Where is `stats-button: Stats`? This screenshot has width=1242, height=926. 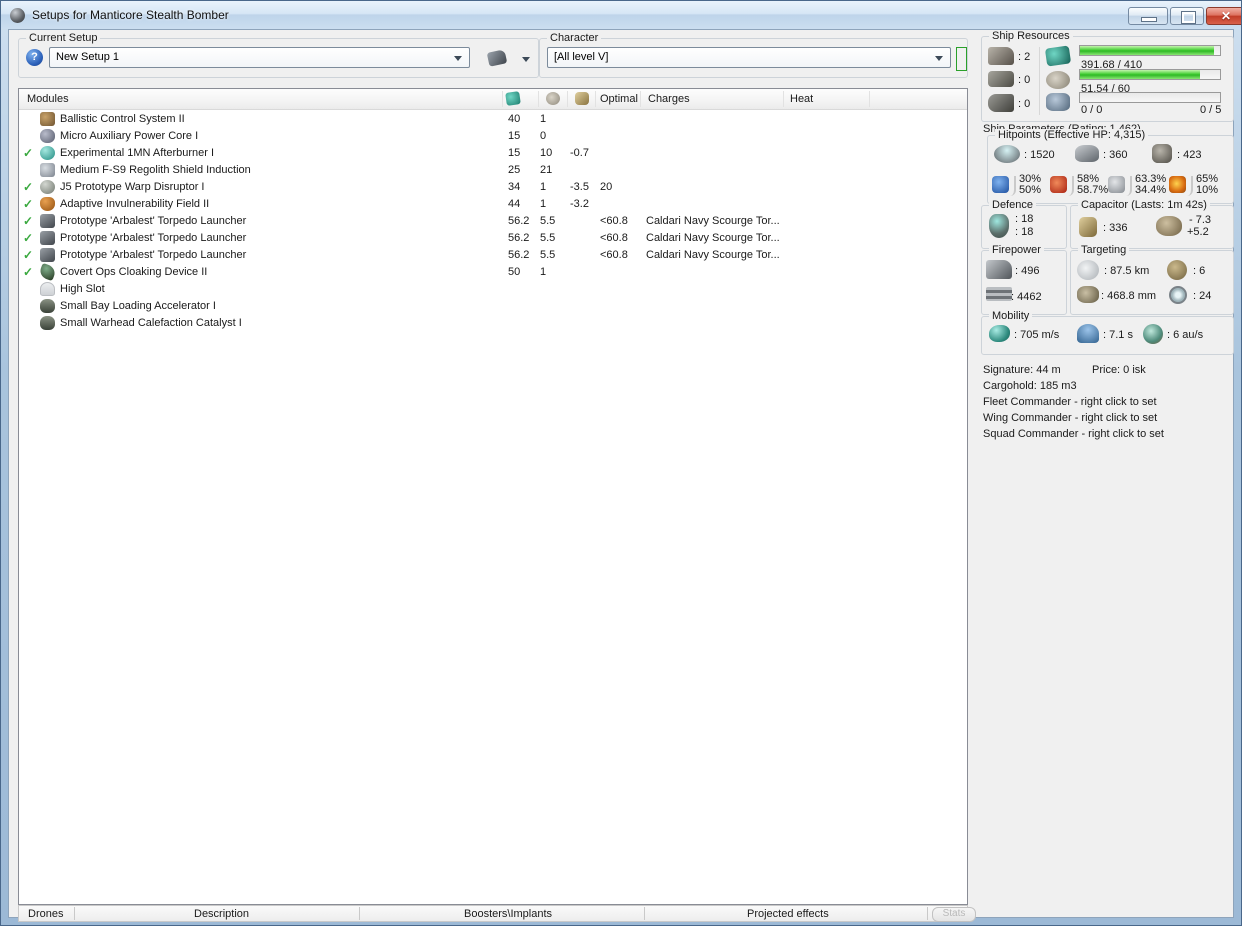
stats-button: Stats is located at coordinates (954, 914).